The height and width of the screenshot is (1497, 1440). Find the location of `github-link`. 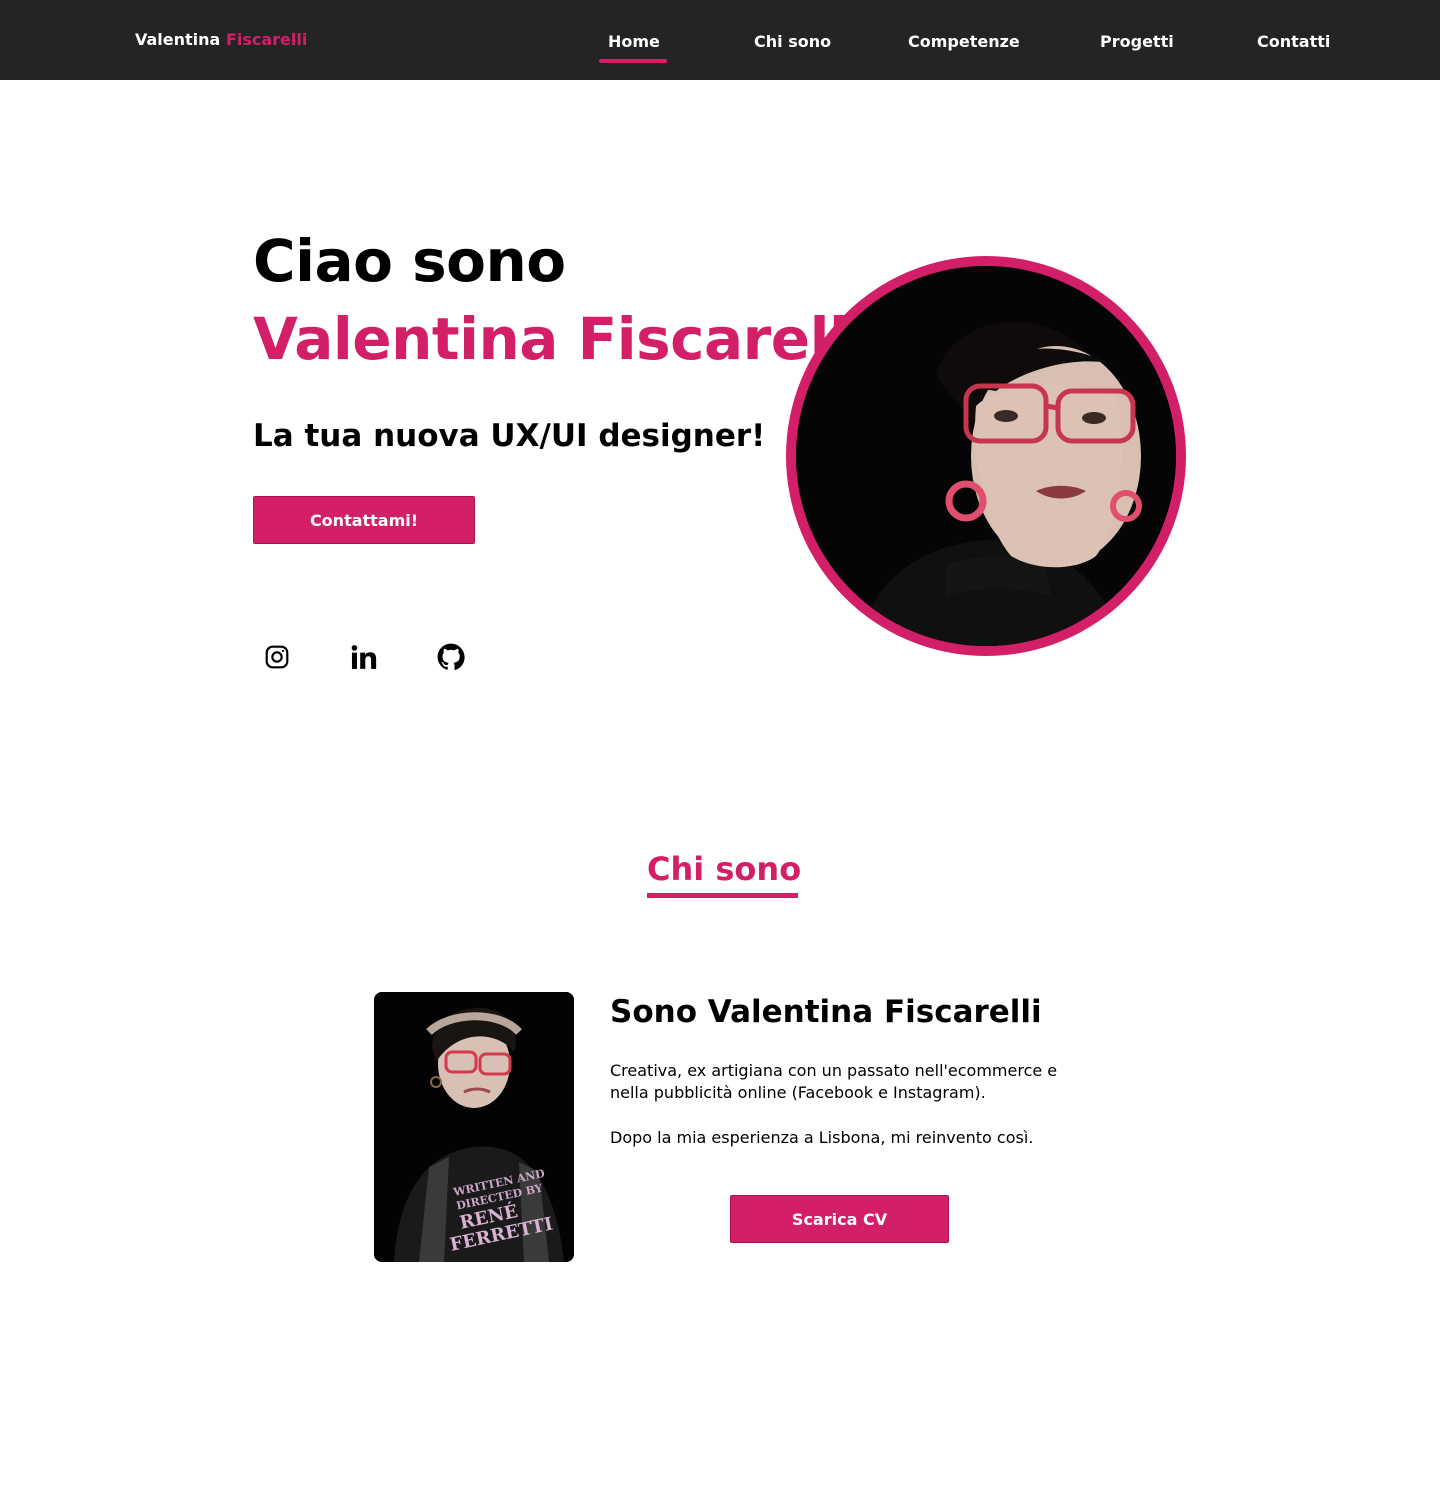

github-link is located at coordinates (451, 657).